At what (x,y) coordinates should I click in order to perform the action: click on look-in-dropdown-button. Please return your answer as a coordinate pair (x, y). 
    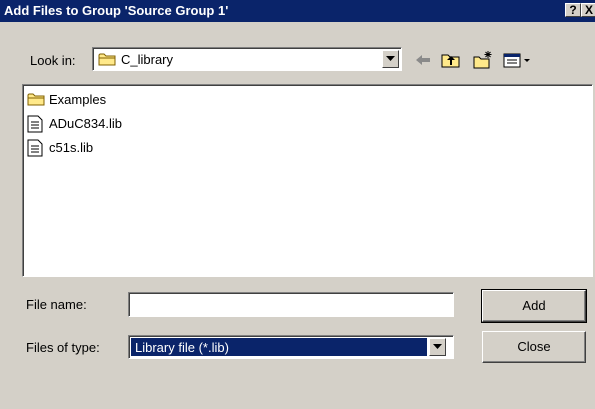
    Looking at the image, I should click on (390, 59).